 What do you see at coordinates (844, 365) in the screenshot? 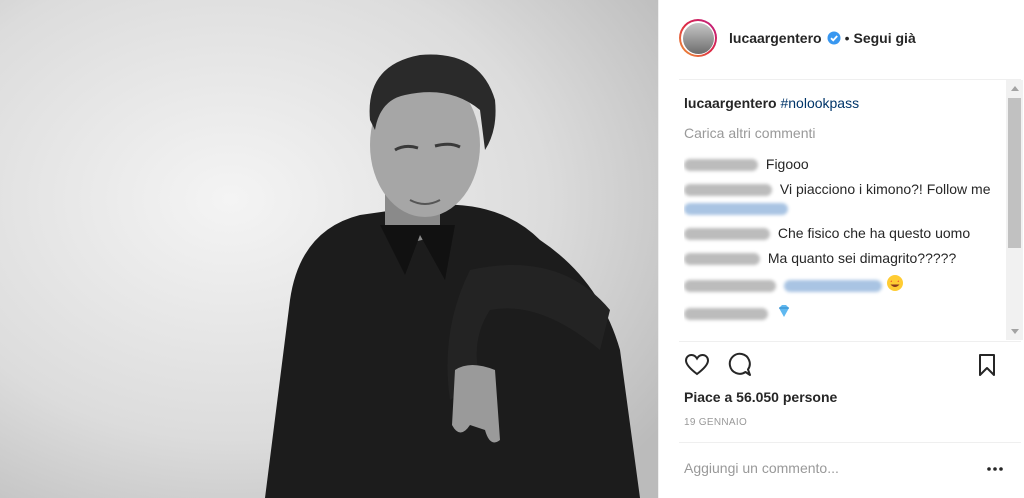
I see `post-actions` at bounding box center [844, 365].